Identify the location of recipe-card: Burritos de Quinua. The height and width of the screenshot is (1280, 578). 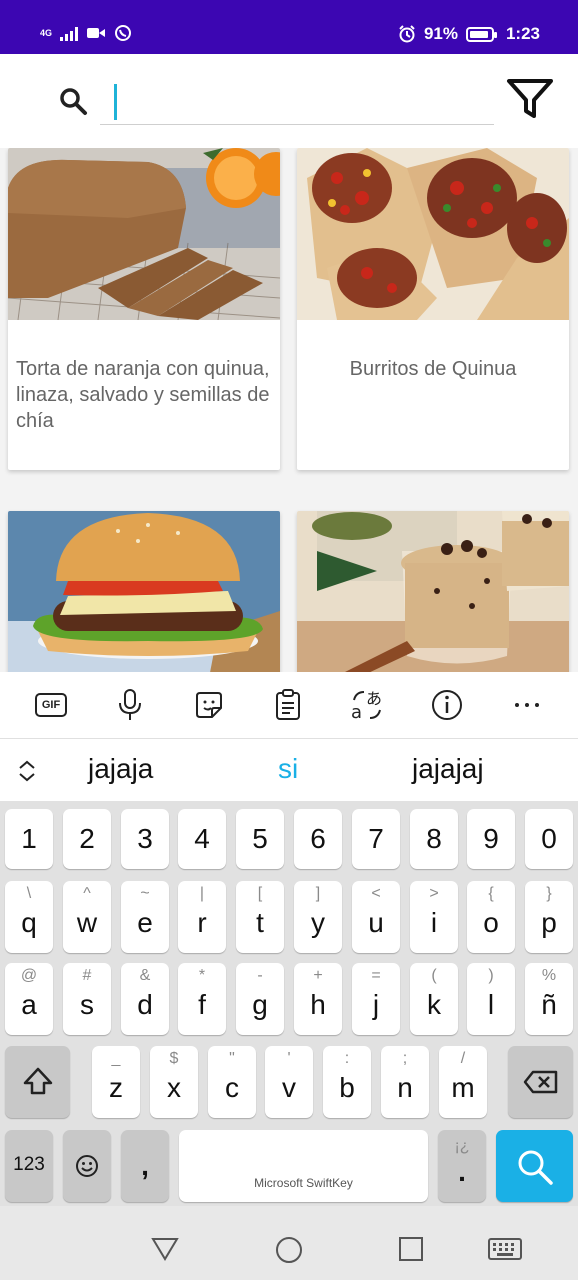
(433, 309).